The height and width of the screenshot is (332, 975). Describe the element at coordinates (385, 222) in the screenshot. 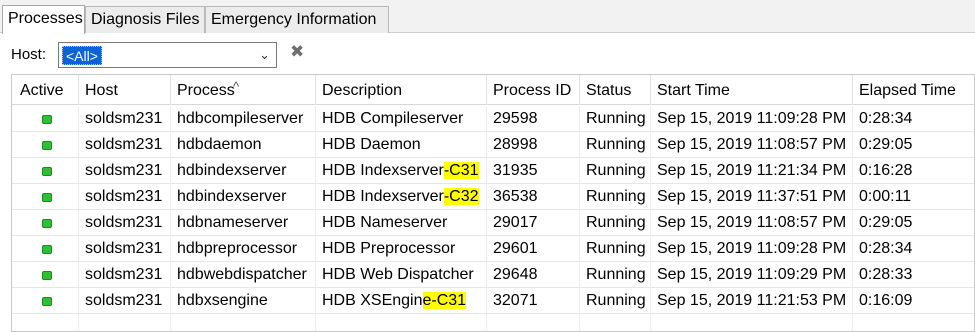

I see `description-text: HDB Nameserver` at that location.